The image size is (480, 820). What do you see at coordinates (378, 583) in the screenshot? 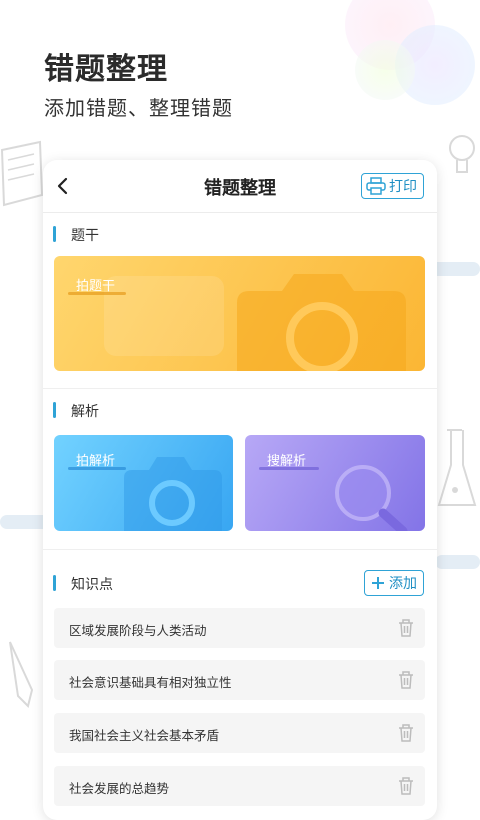
I see `plus-icon` at bounding box center [378, 583].